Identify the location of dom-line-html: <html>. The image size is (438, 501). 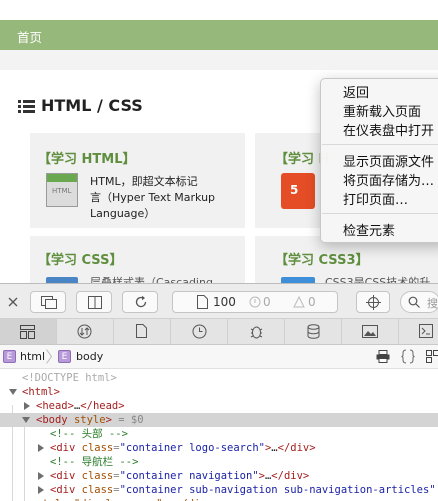
(219, 392).